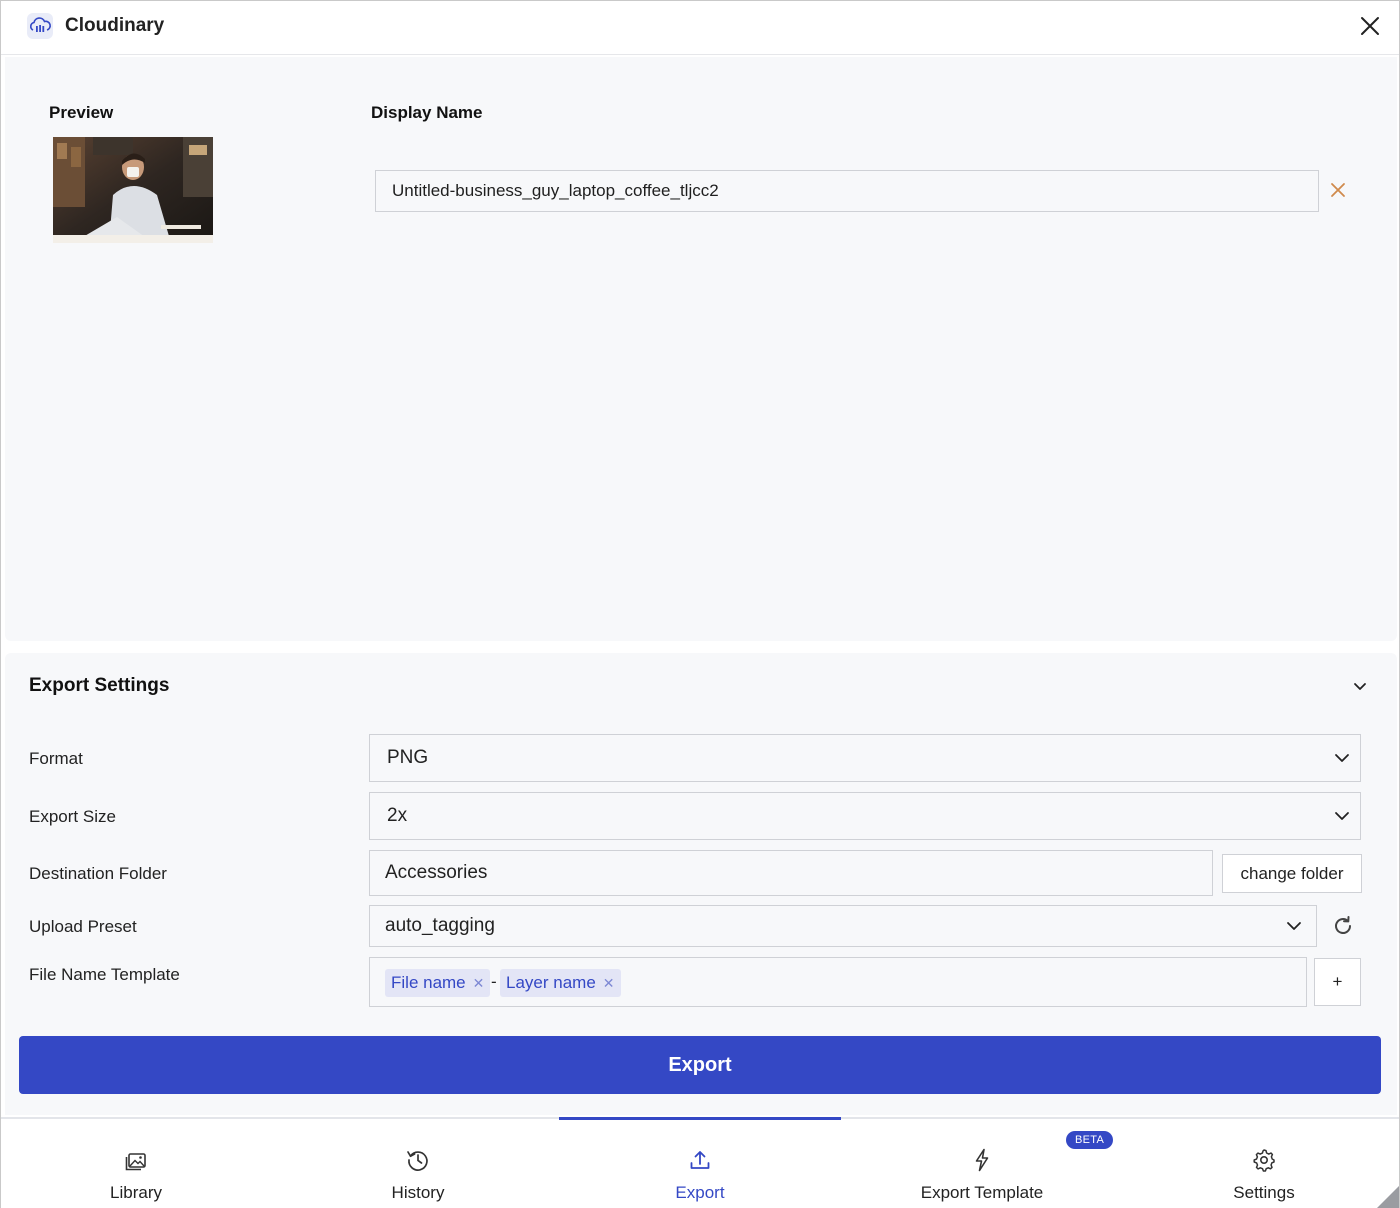  I want to click on nav-item-export: Export, so click(700, 1163).